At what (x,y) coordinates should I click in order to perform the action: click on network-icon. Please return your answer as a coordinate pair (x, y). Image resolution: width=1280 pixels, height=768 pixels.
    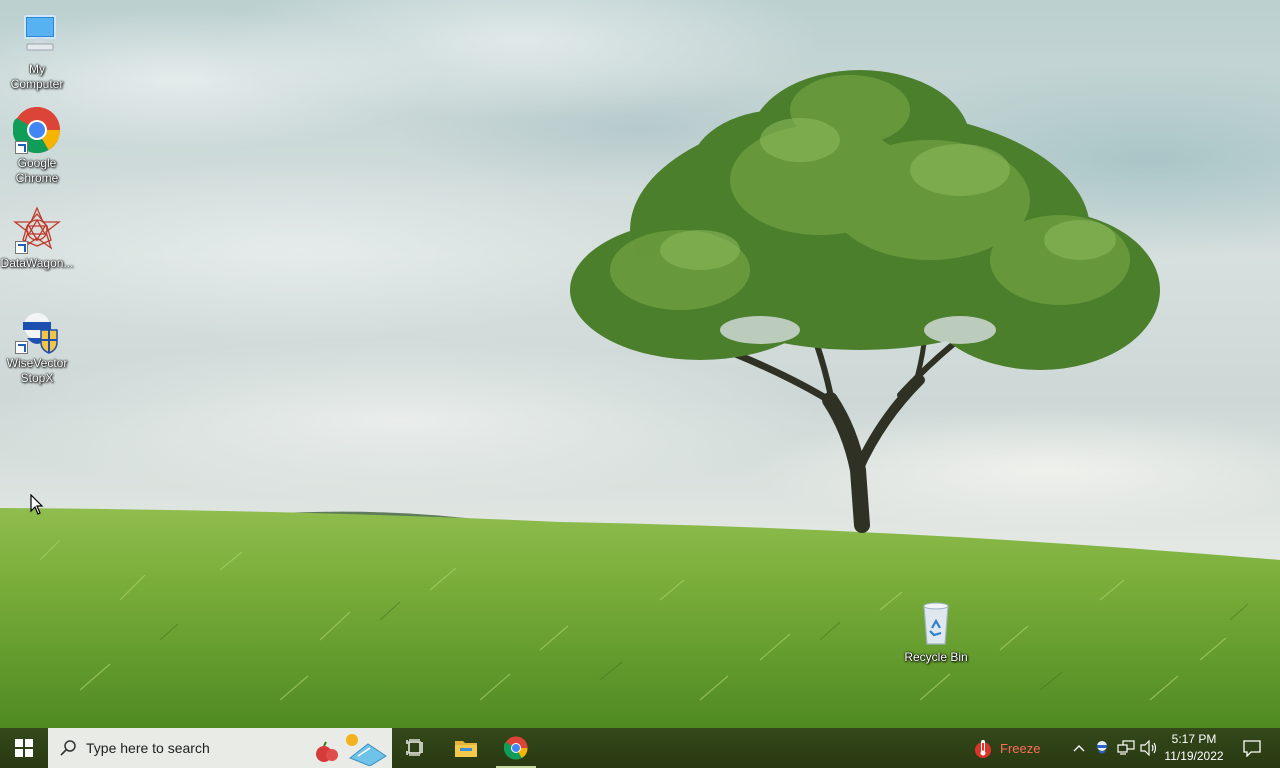
    Looking at the image, I should click on (1126, 747).